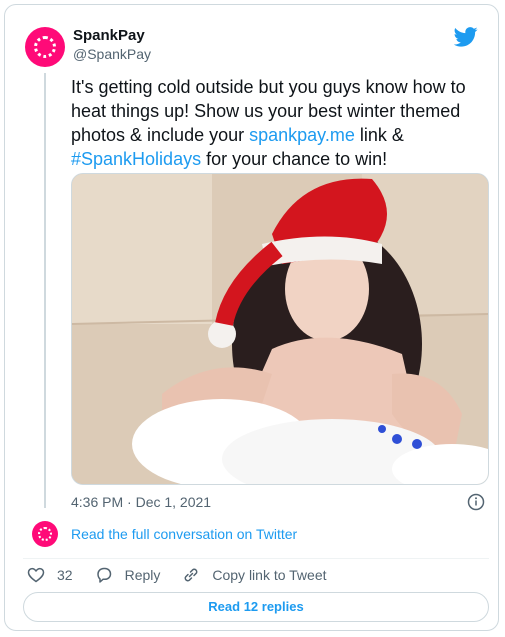  What do you see at coordinates (302, 135) in the screenshot?
I see `spankpay-link: spankpay.me` at bounding box center [302, 135].